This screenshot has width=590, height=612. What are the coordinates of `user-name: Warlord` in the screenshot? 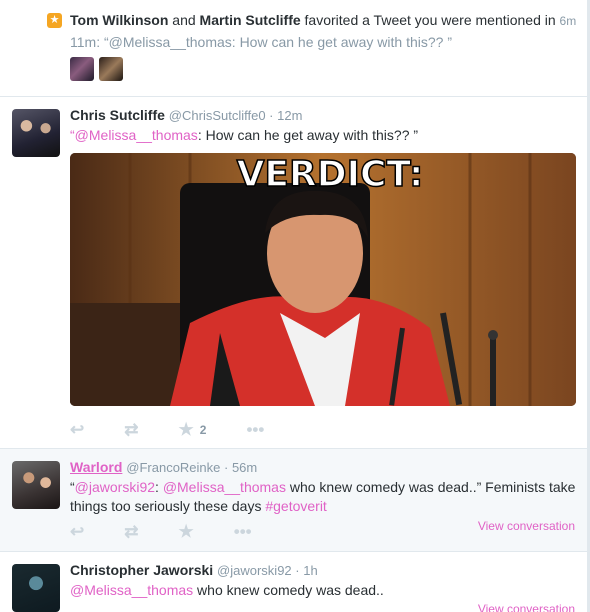 It's located at (96, 467).